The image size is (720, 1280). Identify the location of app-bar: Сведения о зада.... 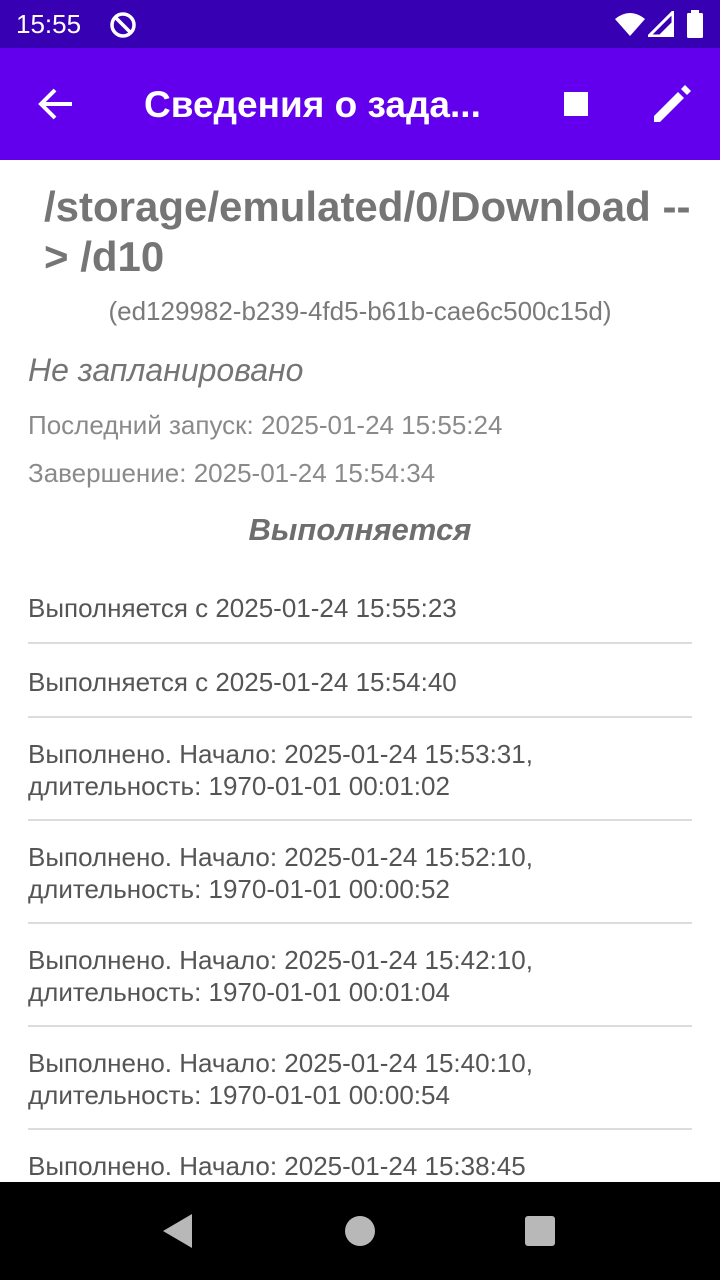
(360, 104).